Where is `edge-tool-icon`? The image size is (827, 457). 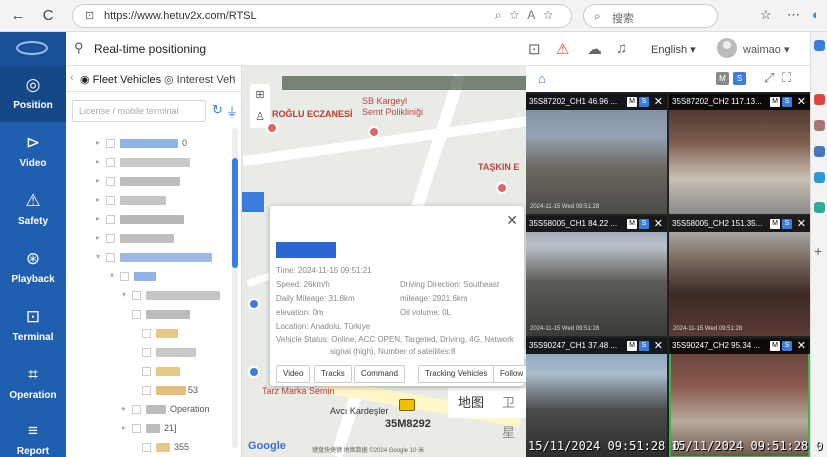 edge-tool-icon is located at coordinates (819, 99).